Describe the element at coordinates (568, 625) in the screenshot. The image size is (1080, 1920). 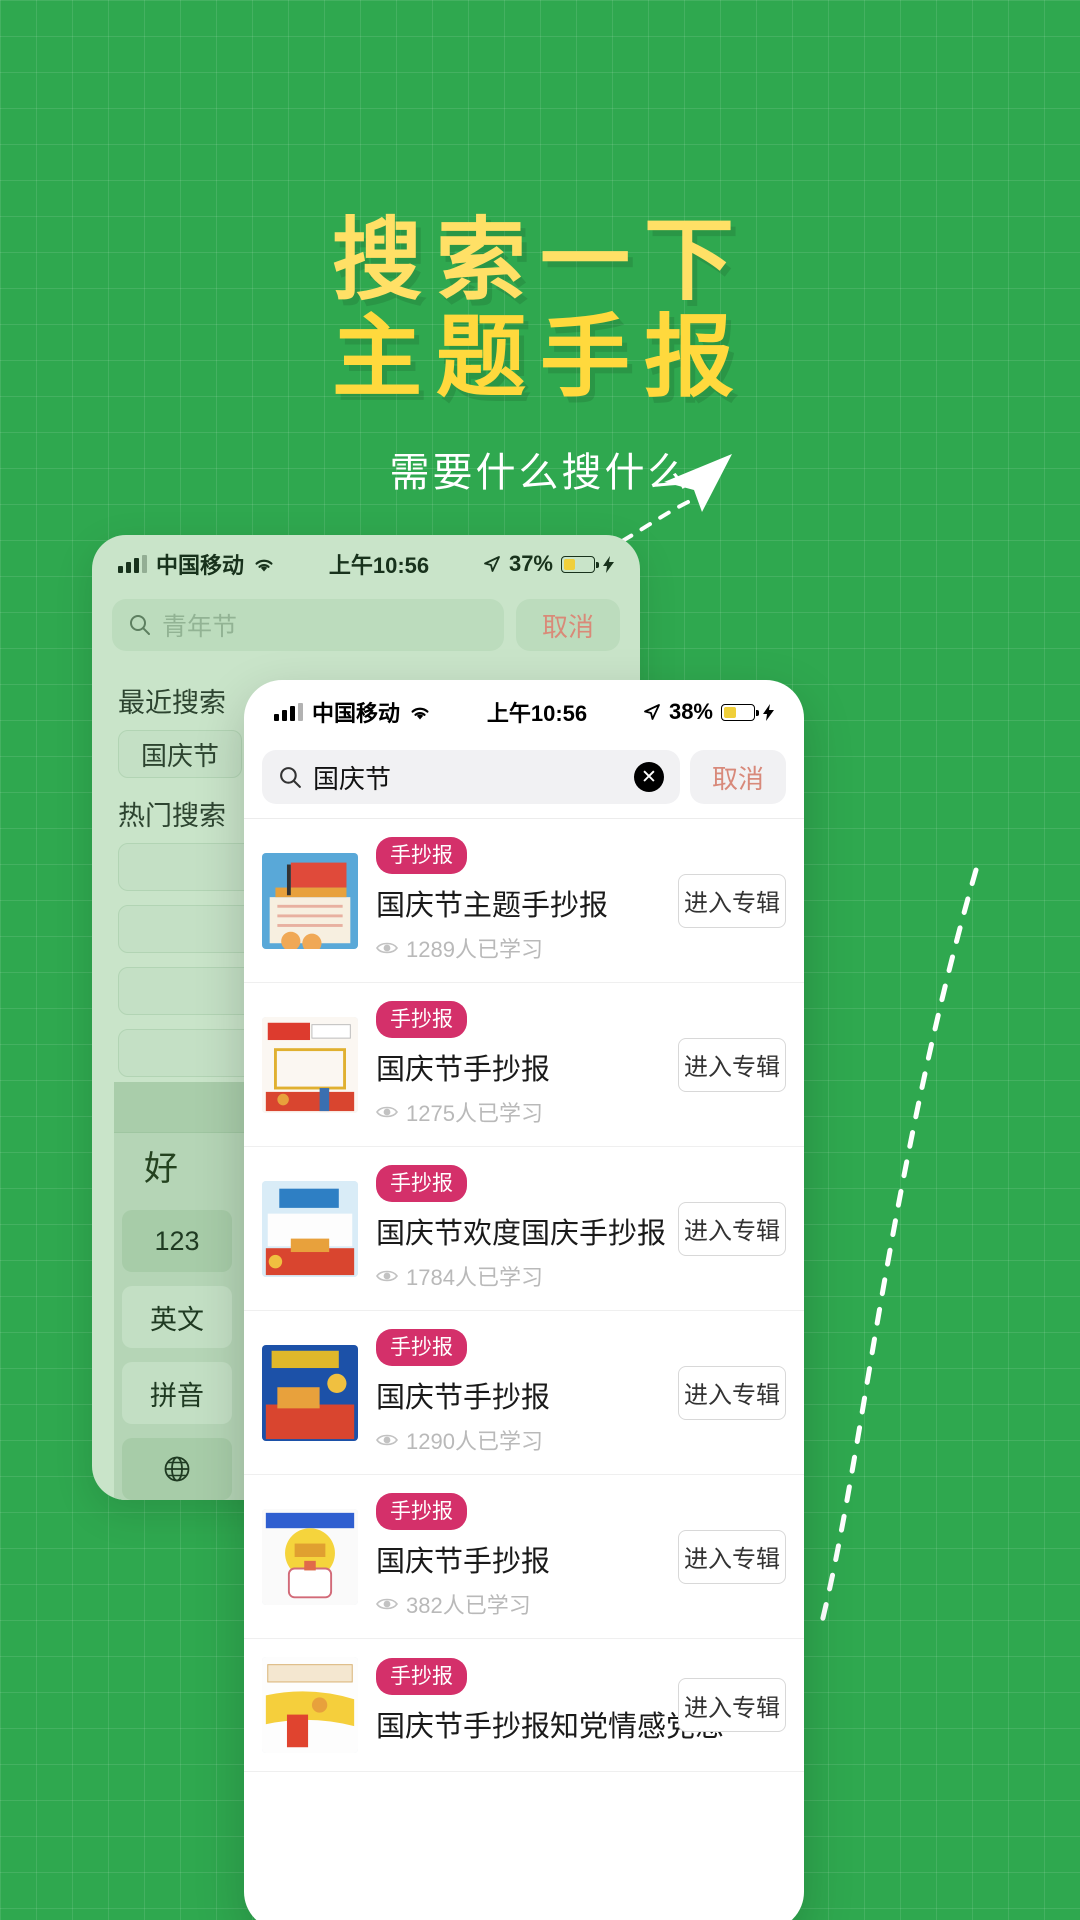
I see `back-cancel-button: 取消` at that location.